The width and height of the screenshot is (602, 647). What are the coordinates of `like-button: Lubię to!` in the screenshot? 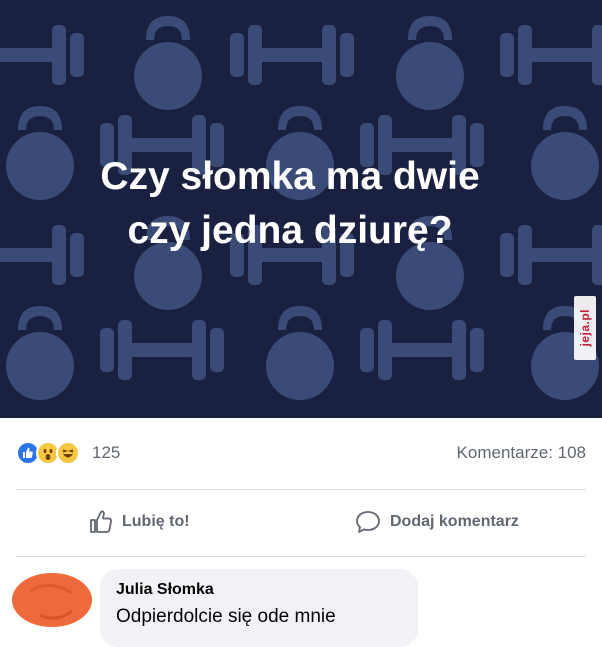 It's located at (139, 522).